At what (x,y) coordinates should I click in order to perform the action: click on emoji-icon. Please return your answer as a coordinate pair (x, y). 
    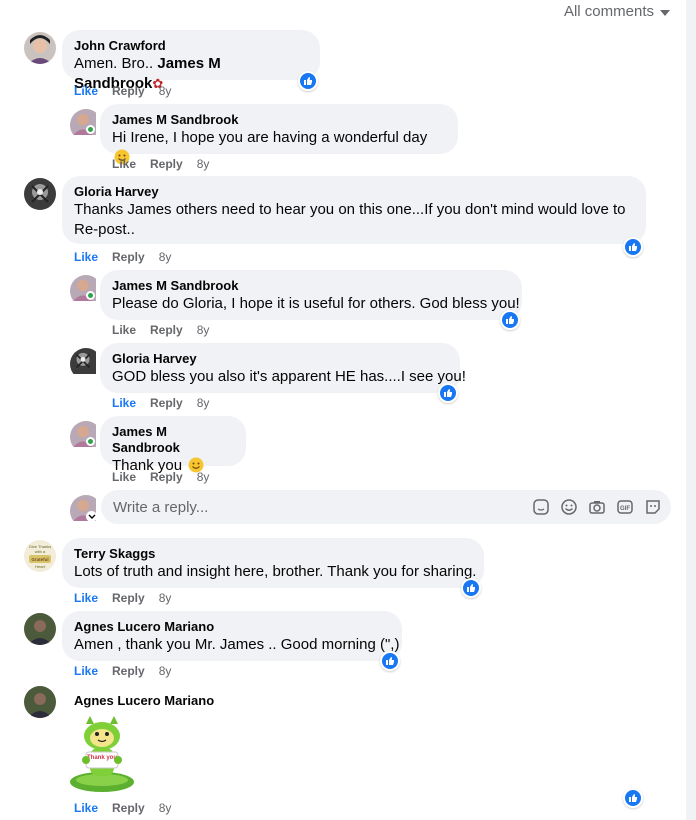
    Looking at the image, I should click on (569, 507).